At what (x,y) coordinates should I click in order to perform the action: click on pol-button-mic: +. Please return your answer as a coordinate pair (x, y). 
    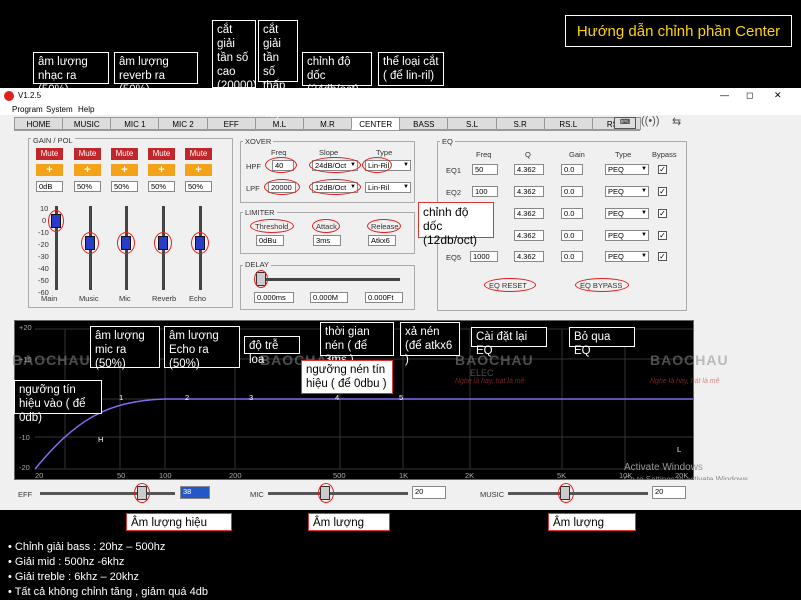
    Looking at the image, I should click on (124, 170).